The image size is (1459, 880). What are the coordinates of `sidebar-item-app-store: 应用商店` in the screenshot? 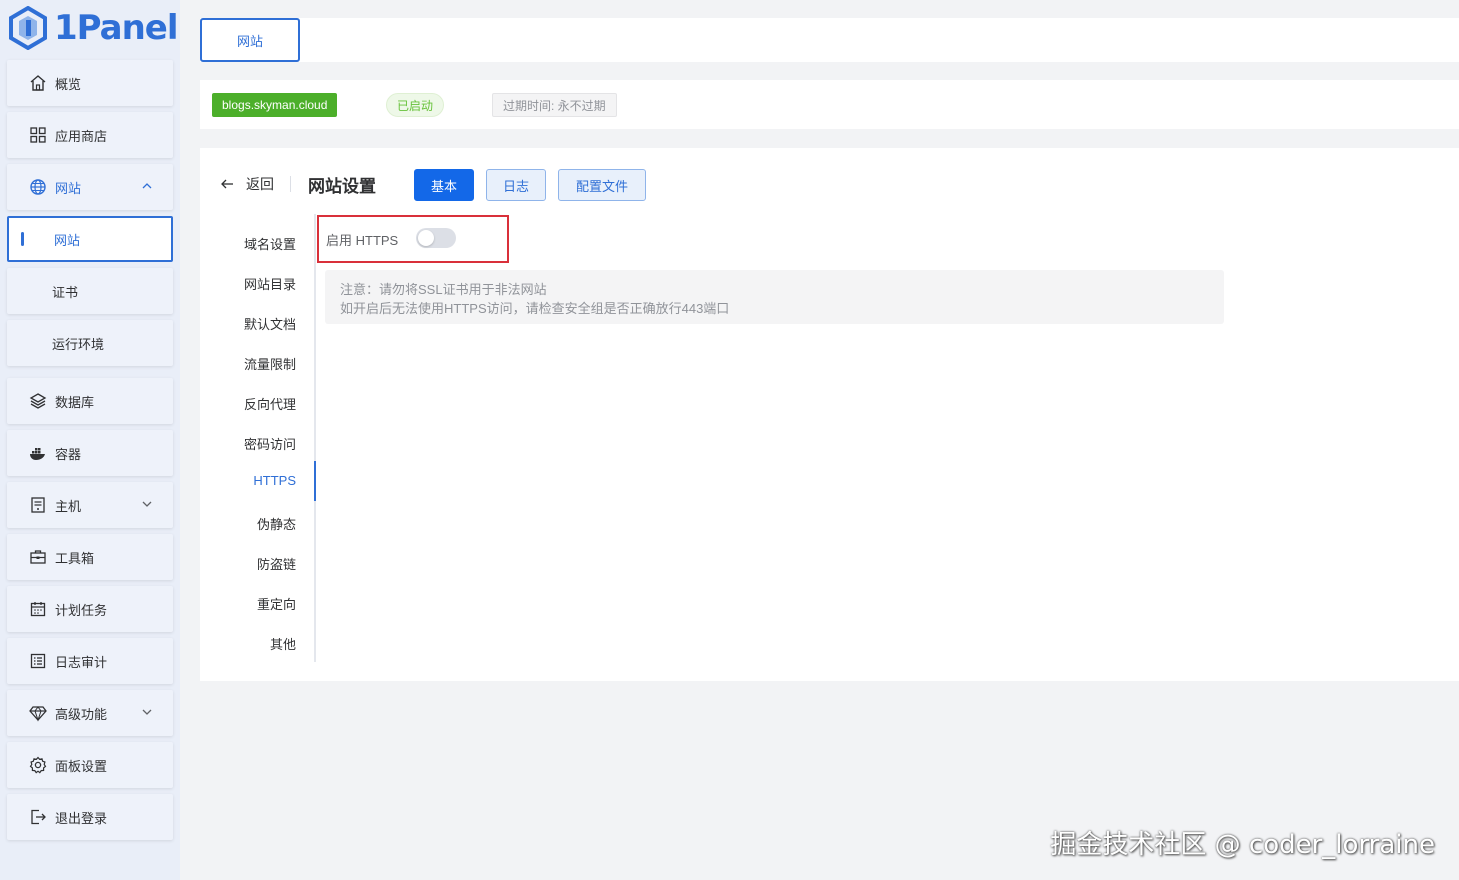 It's located at (90, 135).